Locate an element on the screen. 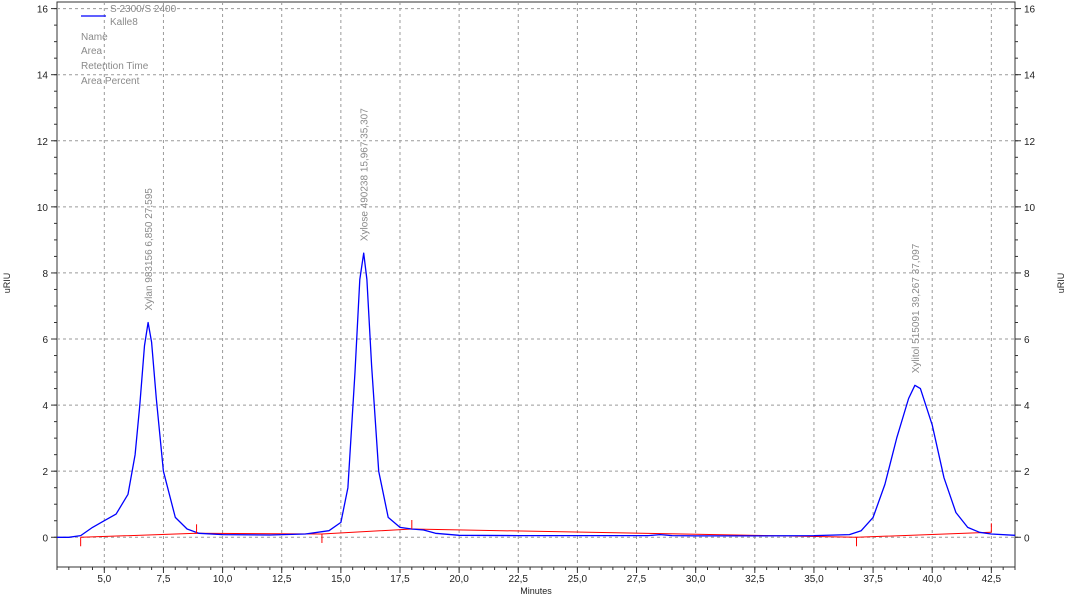 Image resolution: width=1072 pixels, height=597 pixels. y-left-tick-label: 8 is located at coordinates (45, 274).